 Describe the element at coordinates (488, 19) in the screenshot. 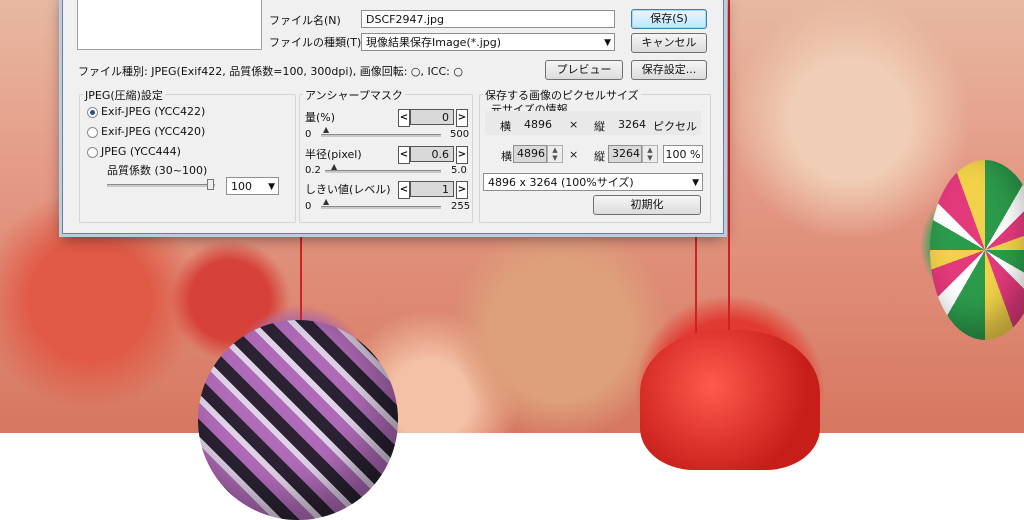

I see `filename-input: DSCF2947.jpg` at that location.